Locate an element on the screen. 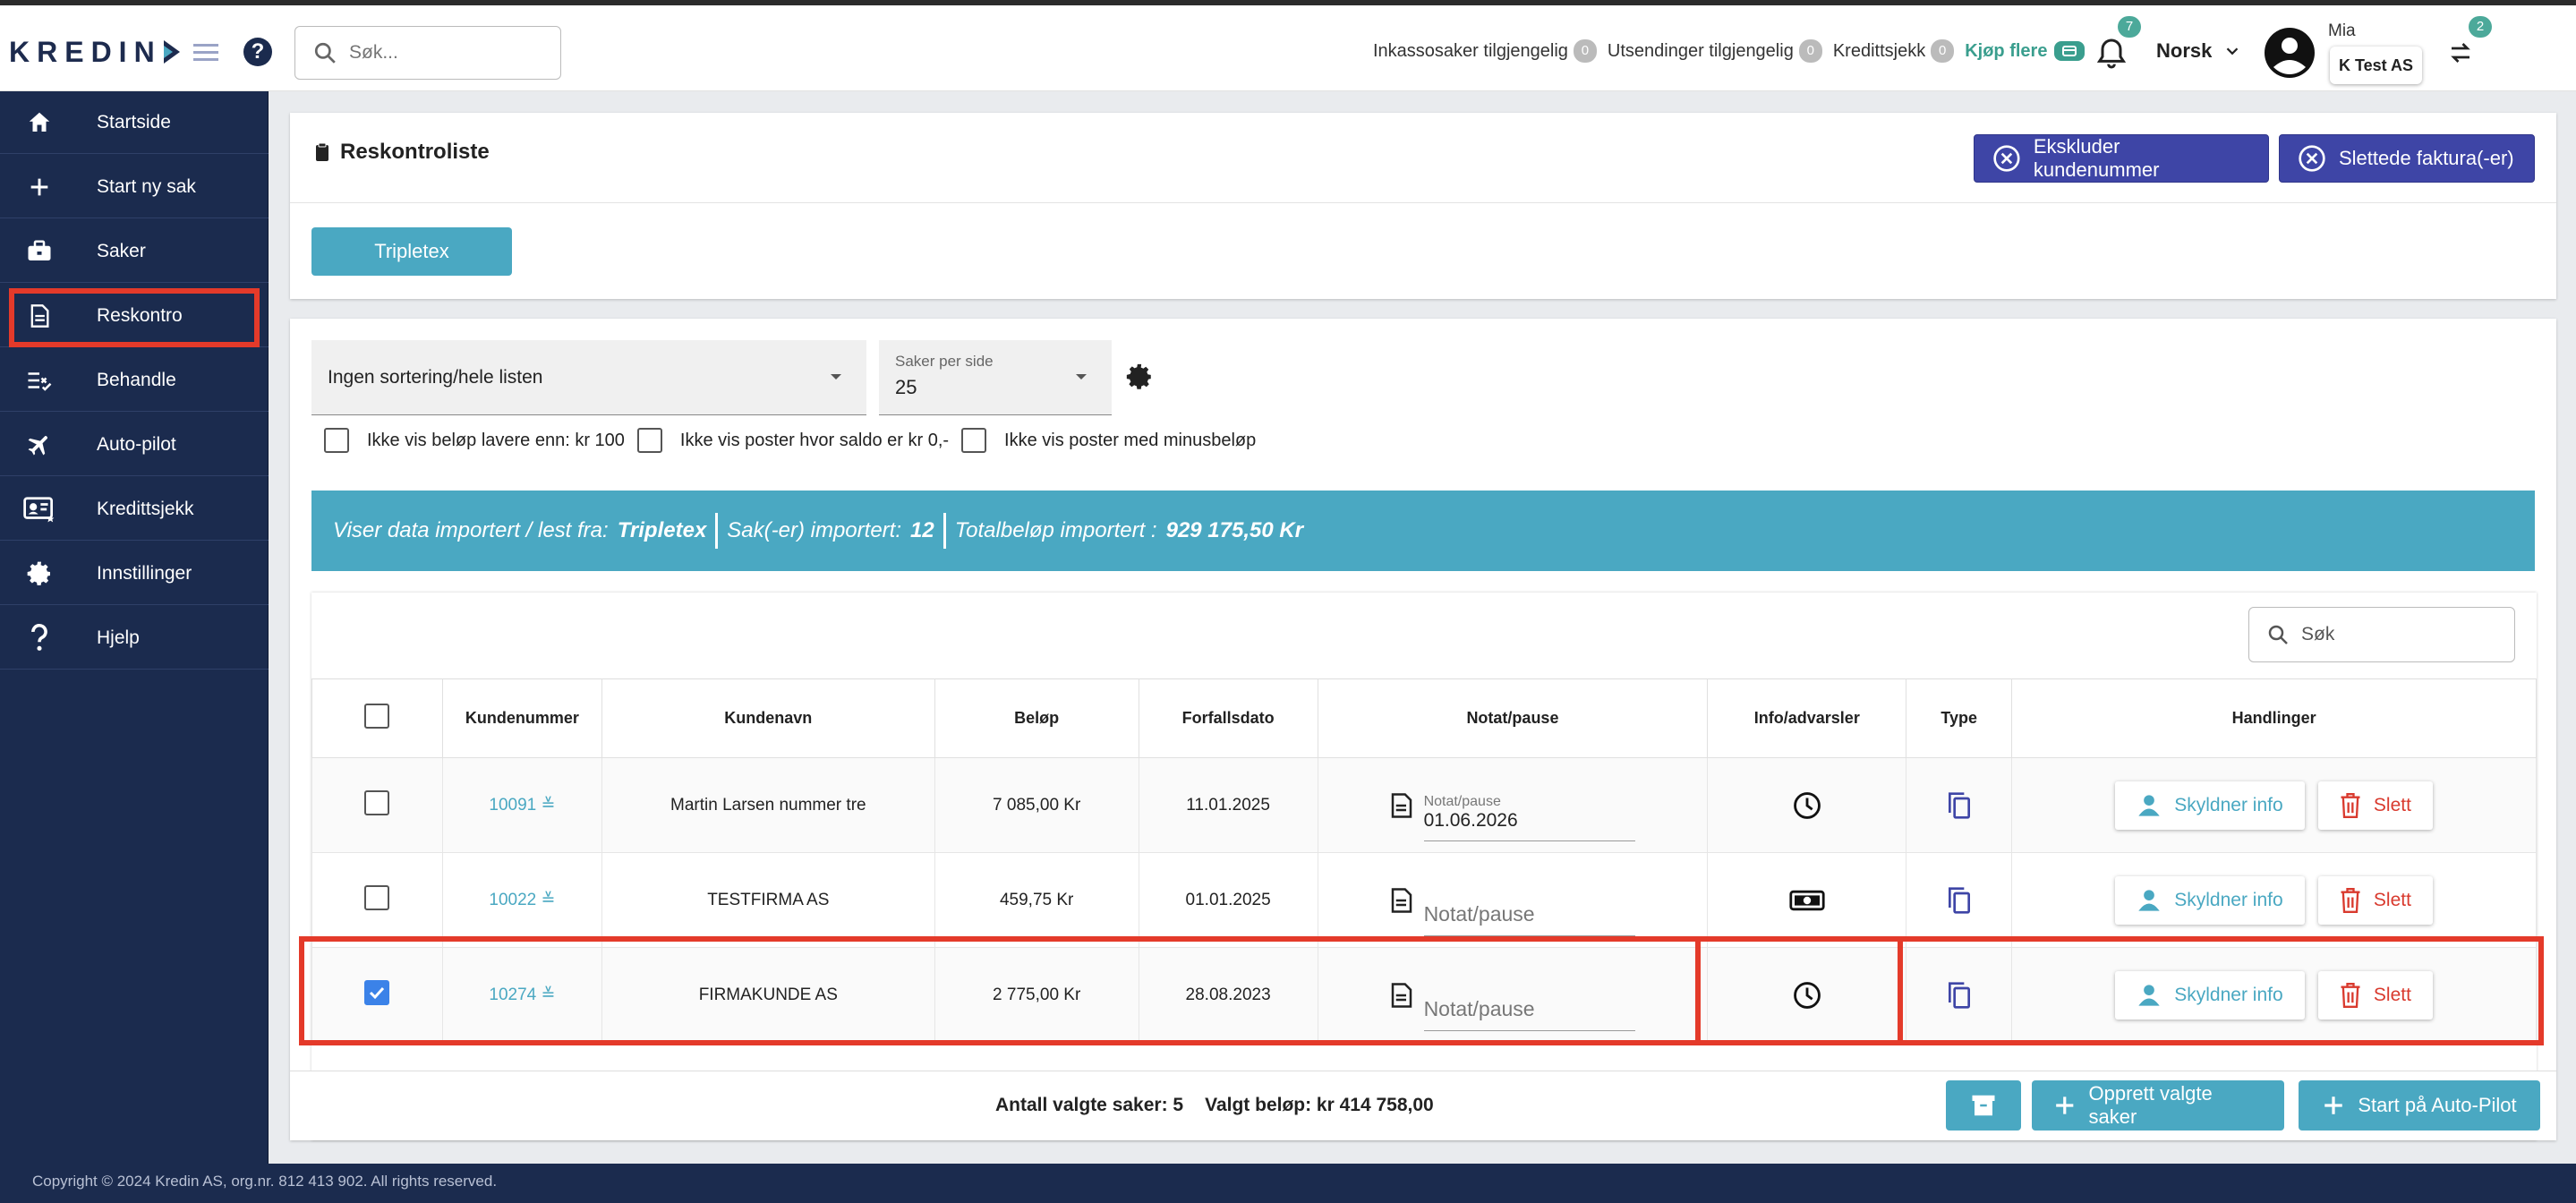  settings-gear-icon is located at coordinates (1139, 377).